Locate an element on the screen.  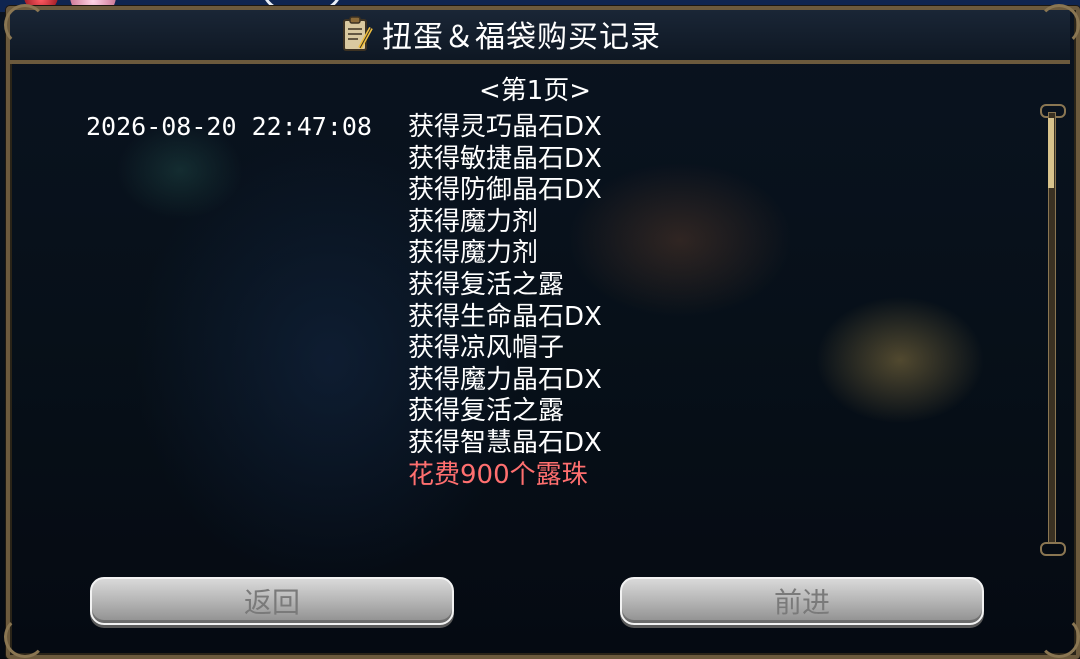
corner-ornament-top-right-icon is located at coordinates (1059, 25).